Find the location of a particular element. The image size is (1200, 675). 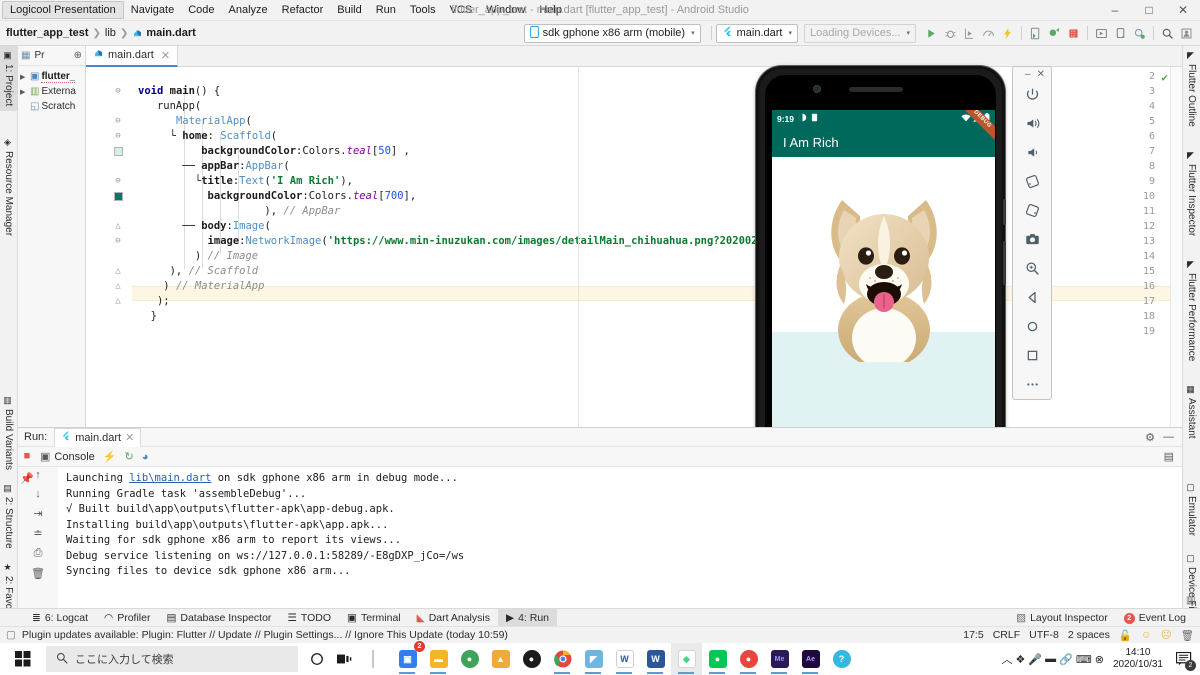

tool-window-profiler: ◠ Profiler is located at coordinates (127, 618).